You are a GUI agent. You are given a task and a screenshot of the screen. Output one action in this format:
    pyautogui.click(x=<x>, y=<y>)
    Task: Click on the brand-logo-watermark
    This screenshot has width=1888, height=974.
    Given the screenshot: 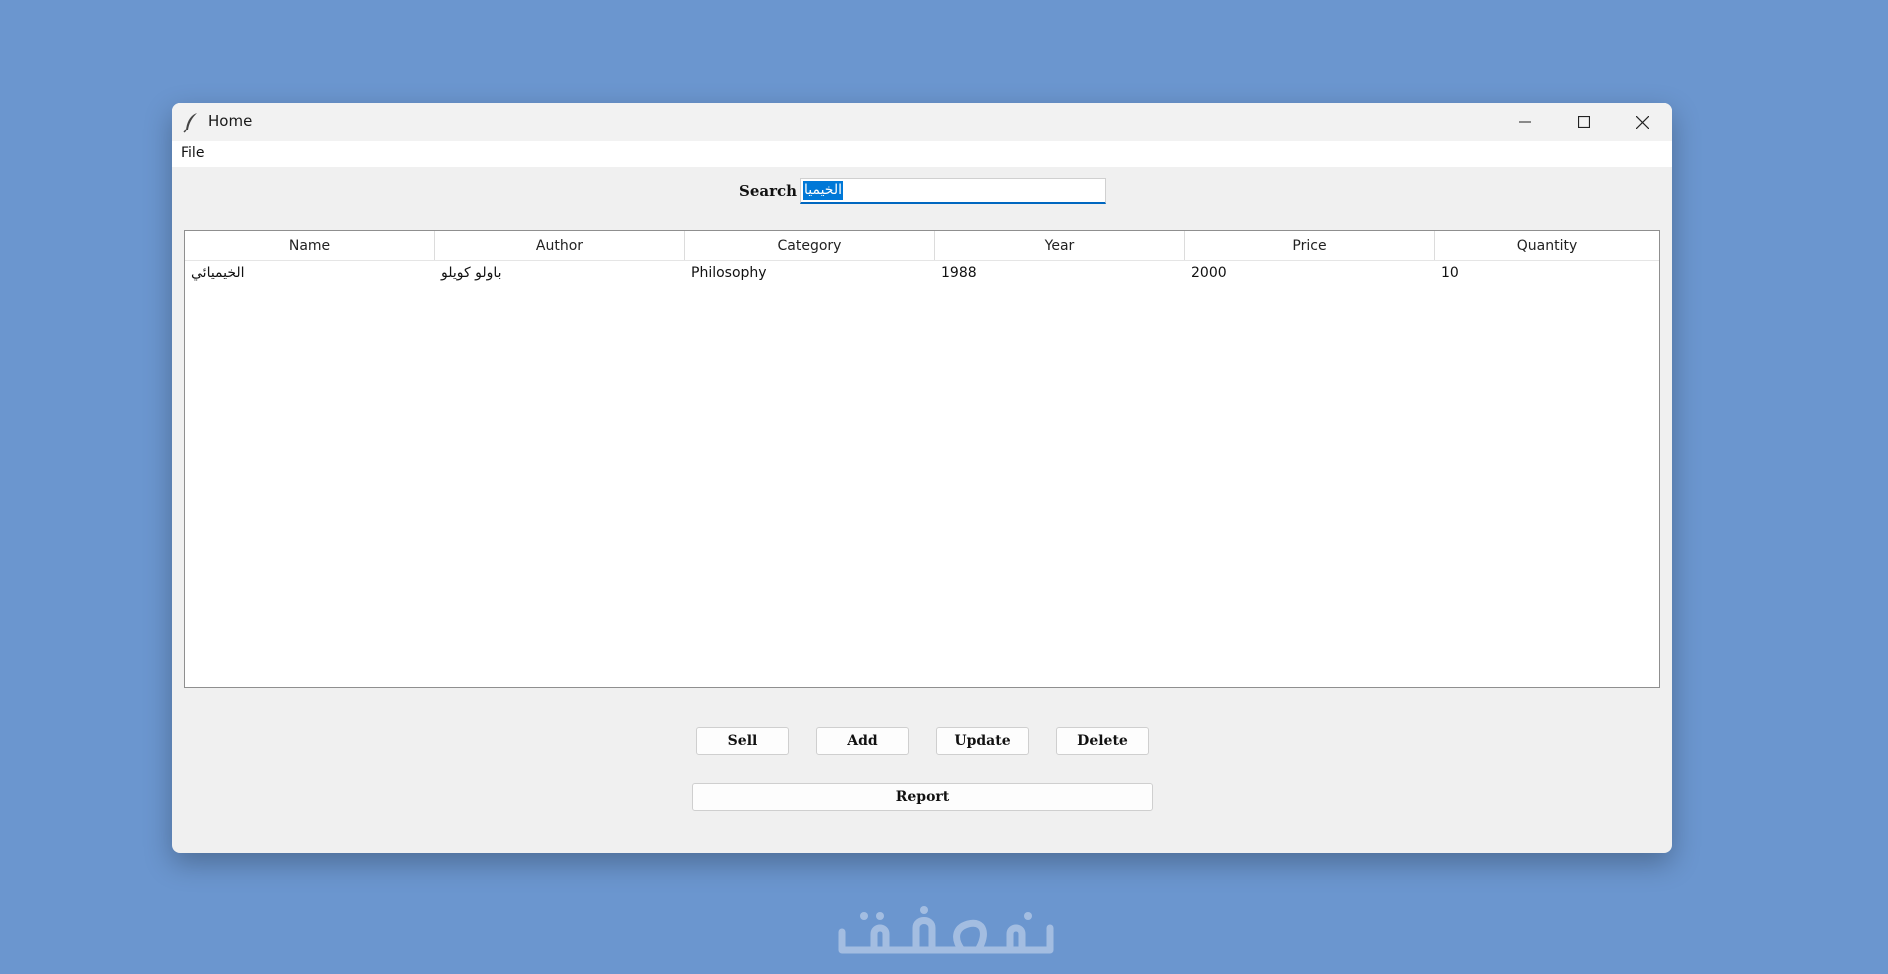 What is the action you would take?
    pyautogui.click(x=946, y=930)
    